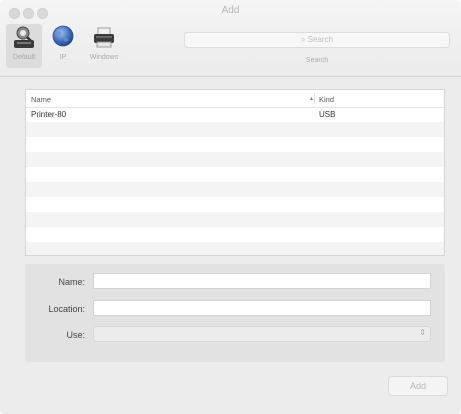 The width and height of the screenshot is (461, 414). I want to click on table-header: Name ▴ Kind, so click(235, 99).